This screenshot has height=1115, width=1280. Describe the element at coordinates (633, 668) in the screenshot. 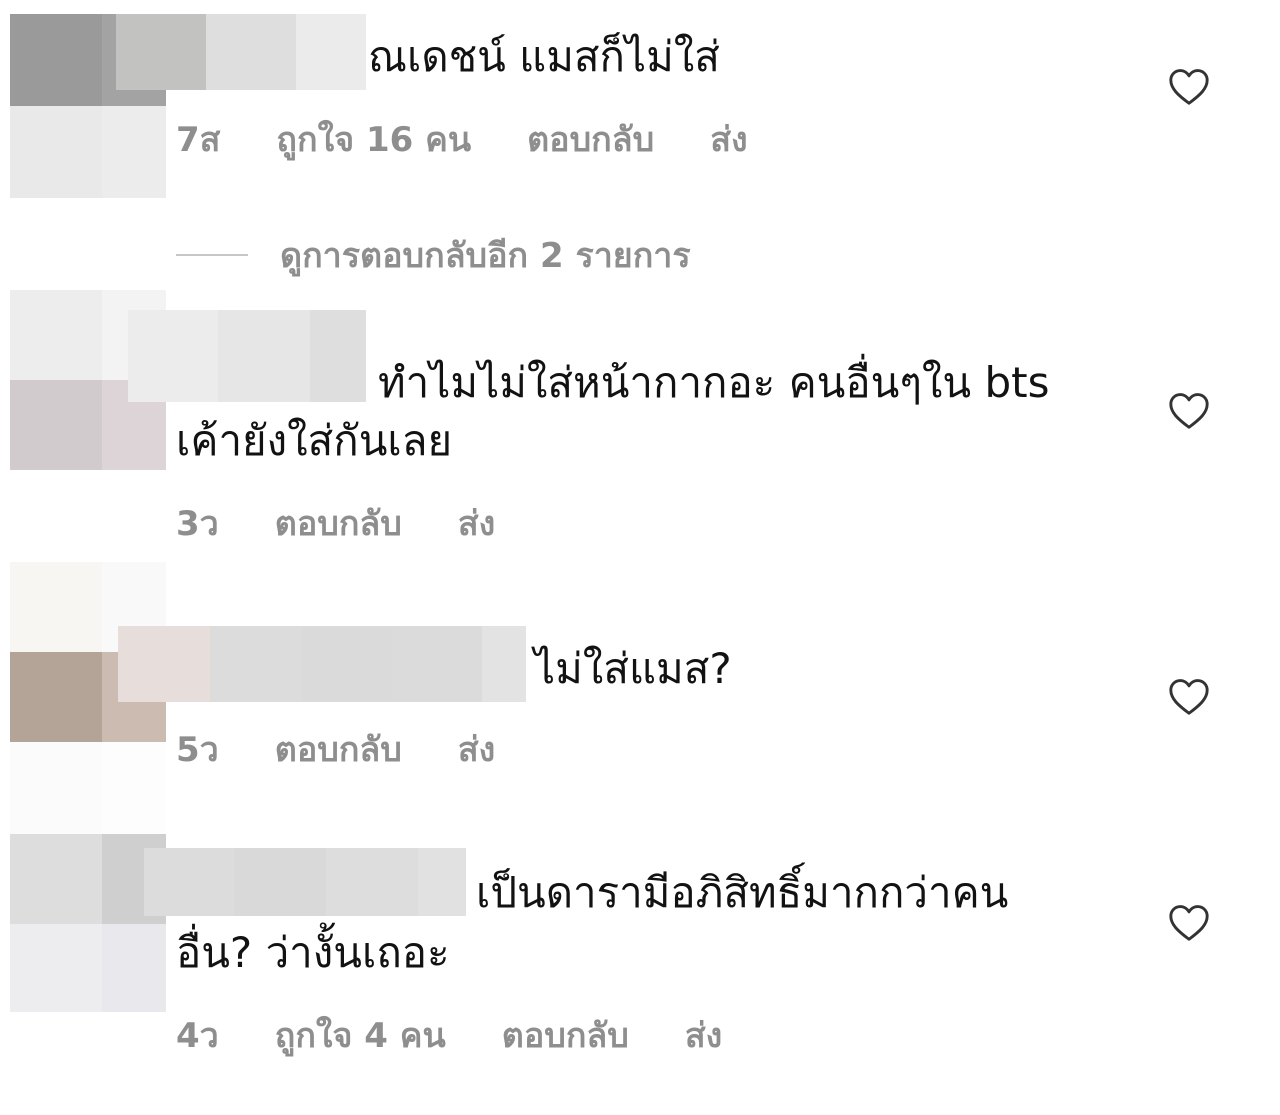

I see `comment-text: ไม่ใส่แมส?` at that location.